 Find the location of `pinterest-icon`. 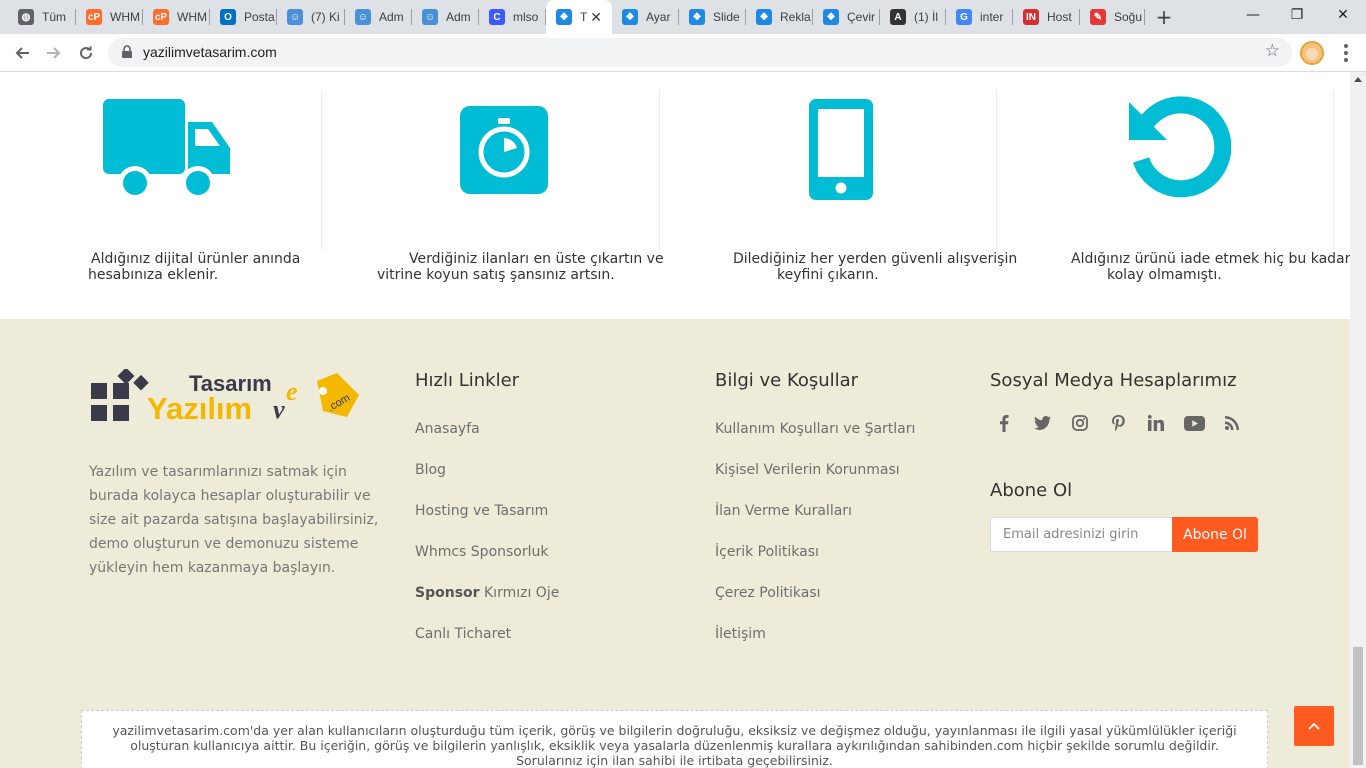

pinterest-icon is located at coordinates (1118, 423).